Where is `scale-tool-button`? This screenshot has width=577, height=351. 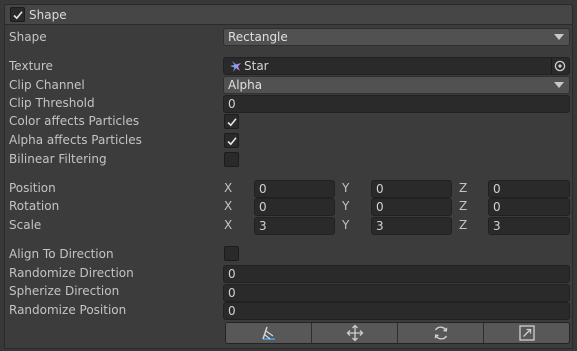 scale-tool-button is located at coordinates (526, 333).